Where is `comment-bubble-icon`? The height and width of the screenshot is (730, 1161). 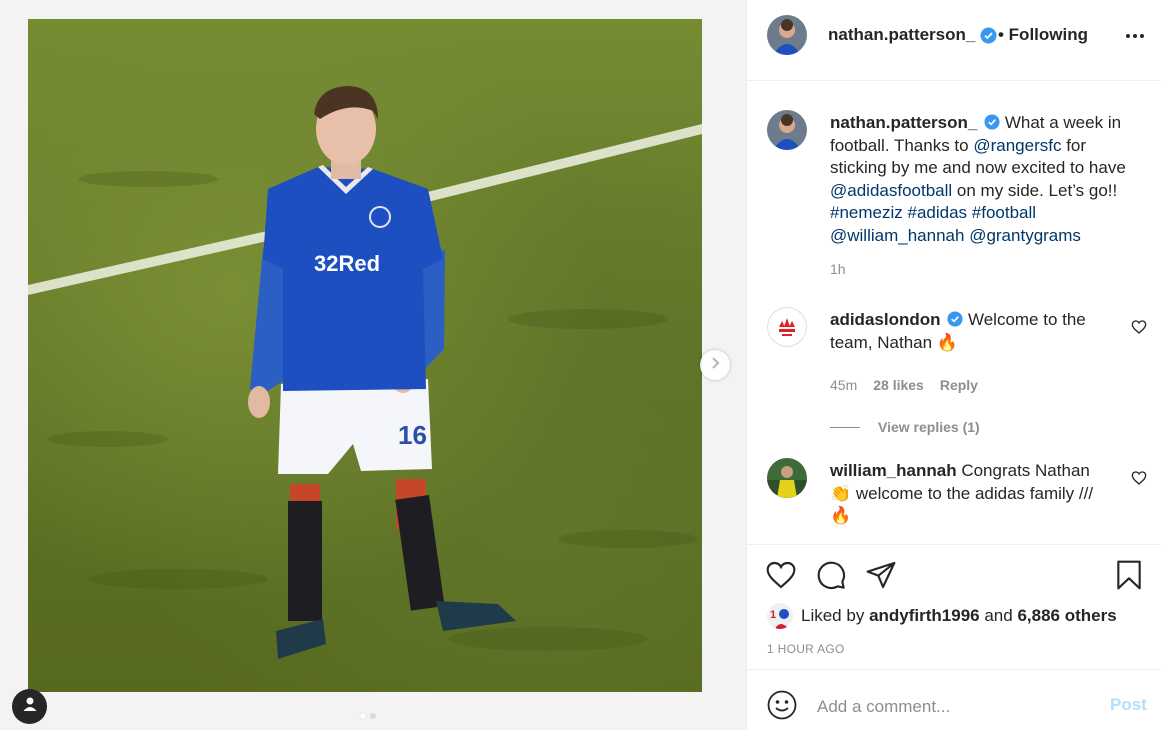
comment-bubble-icon is located at coordinates (831, 575).